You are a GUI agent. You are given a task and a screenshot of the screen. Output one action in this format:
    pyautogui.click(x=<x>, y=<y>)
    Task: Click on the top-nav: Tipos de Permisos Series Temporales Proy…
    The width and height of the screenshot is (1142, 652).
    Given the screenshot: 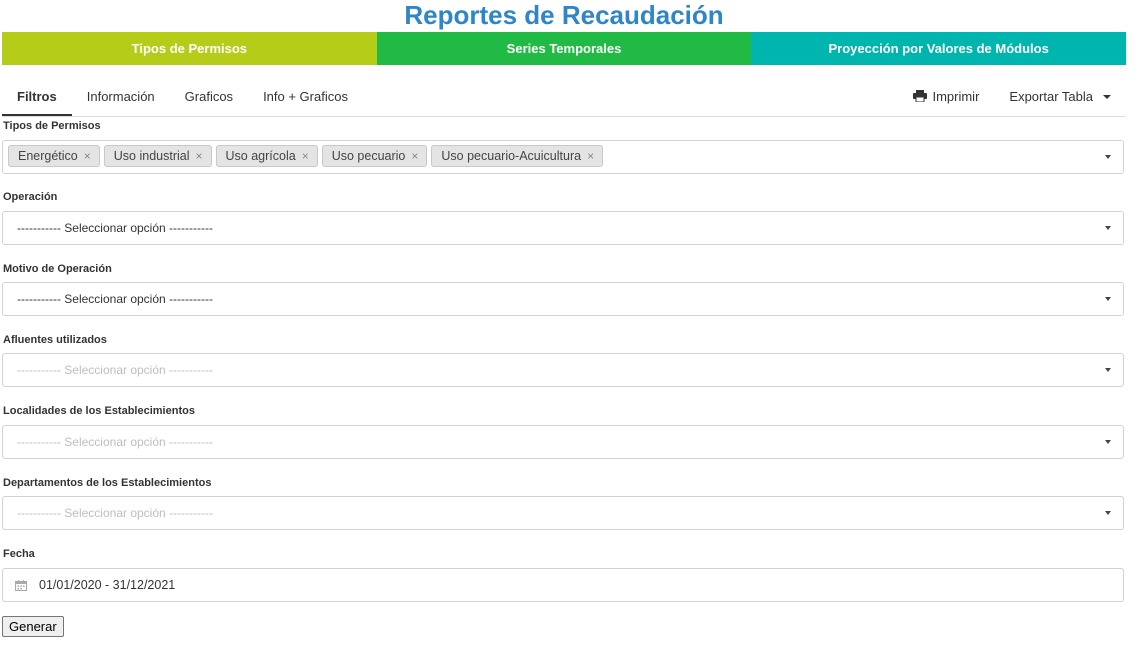 What is the action you would take?
    pyautogui.click(x=564, y=48)
    